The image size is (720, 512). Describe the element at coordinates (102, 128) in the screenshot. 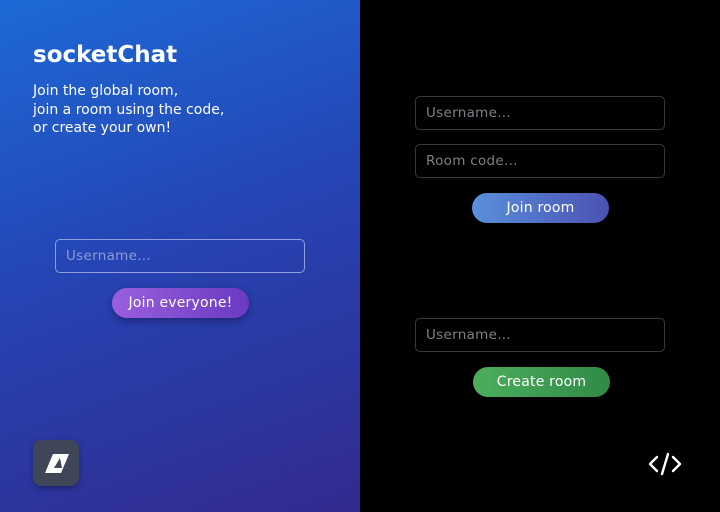

I see `intro-line: or create your own!` at that location.